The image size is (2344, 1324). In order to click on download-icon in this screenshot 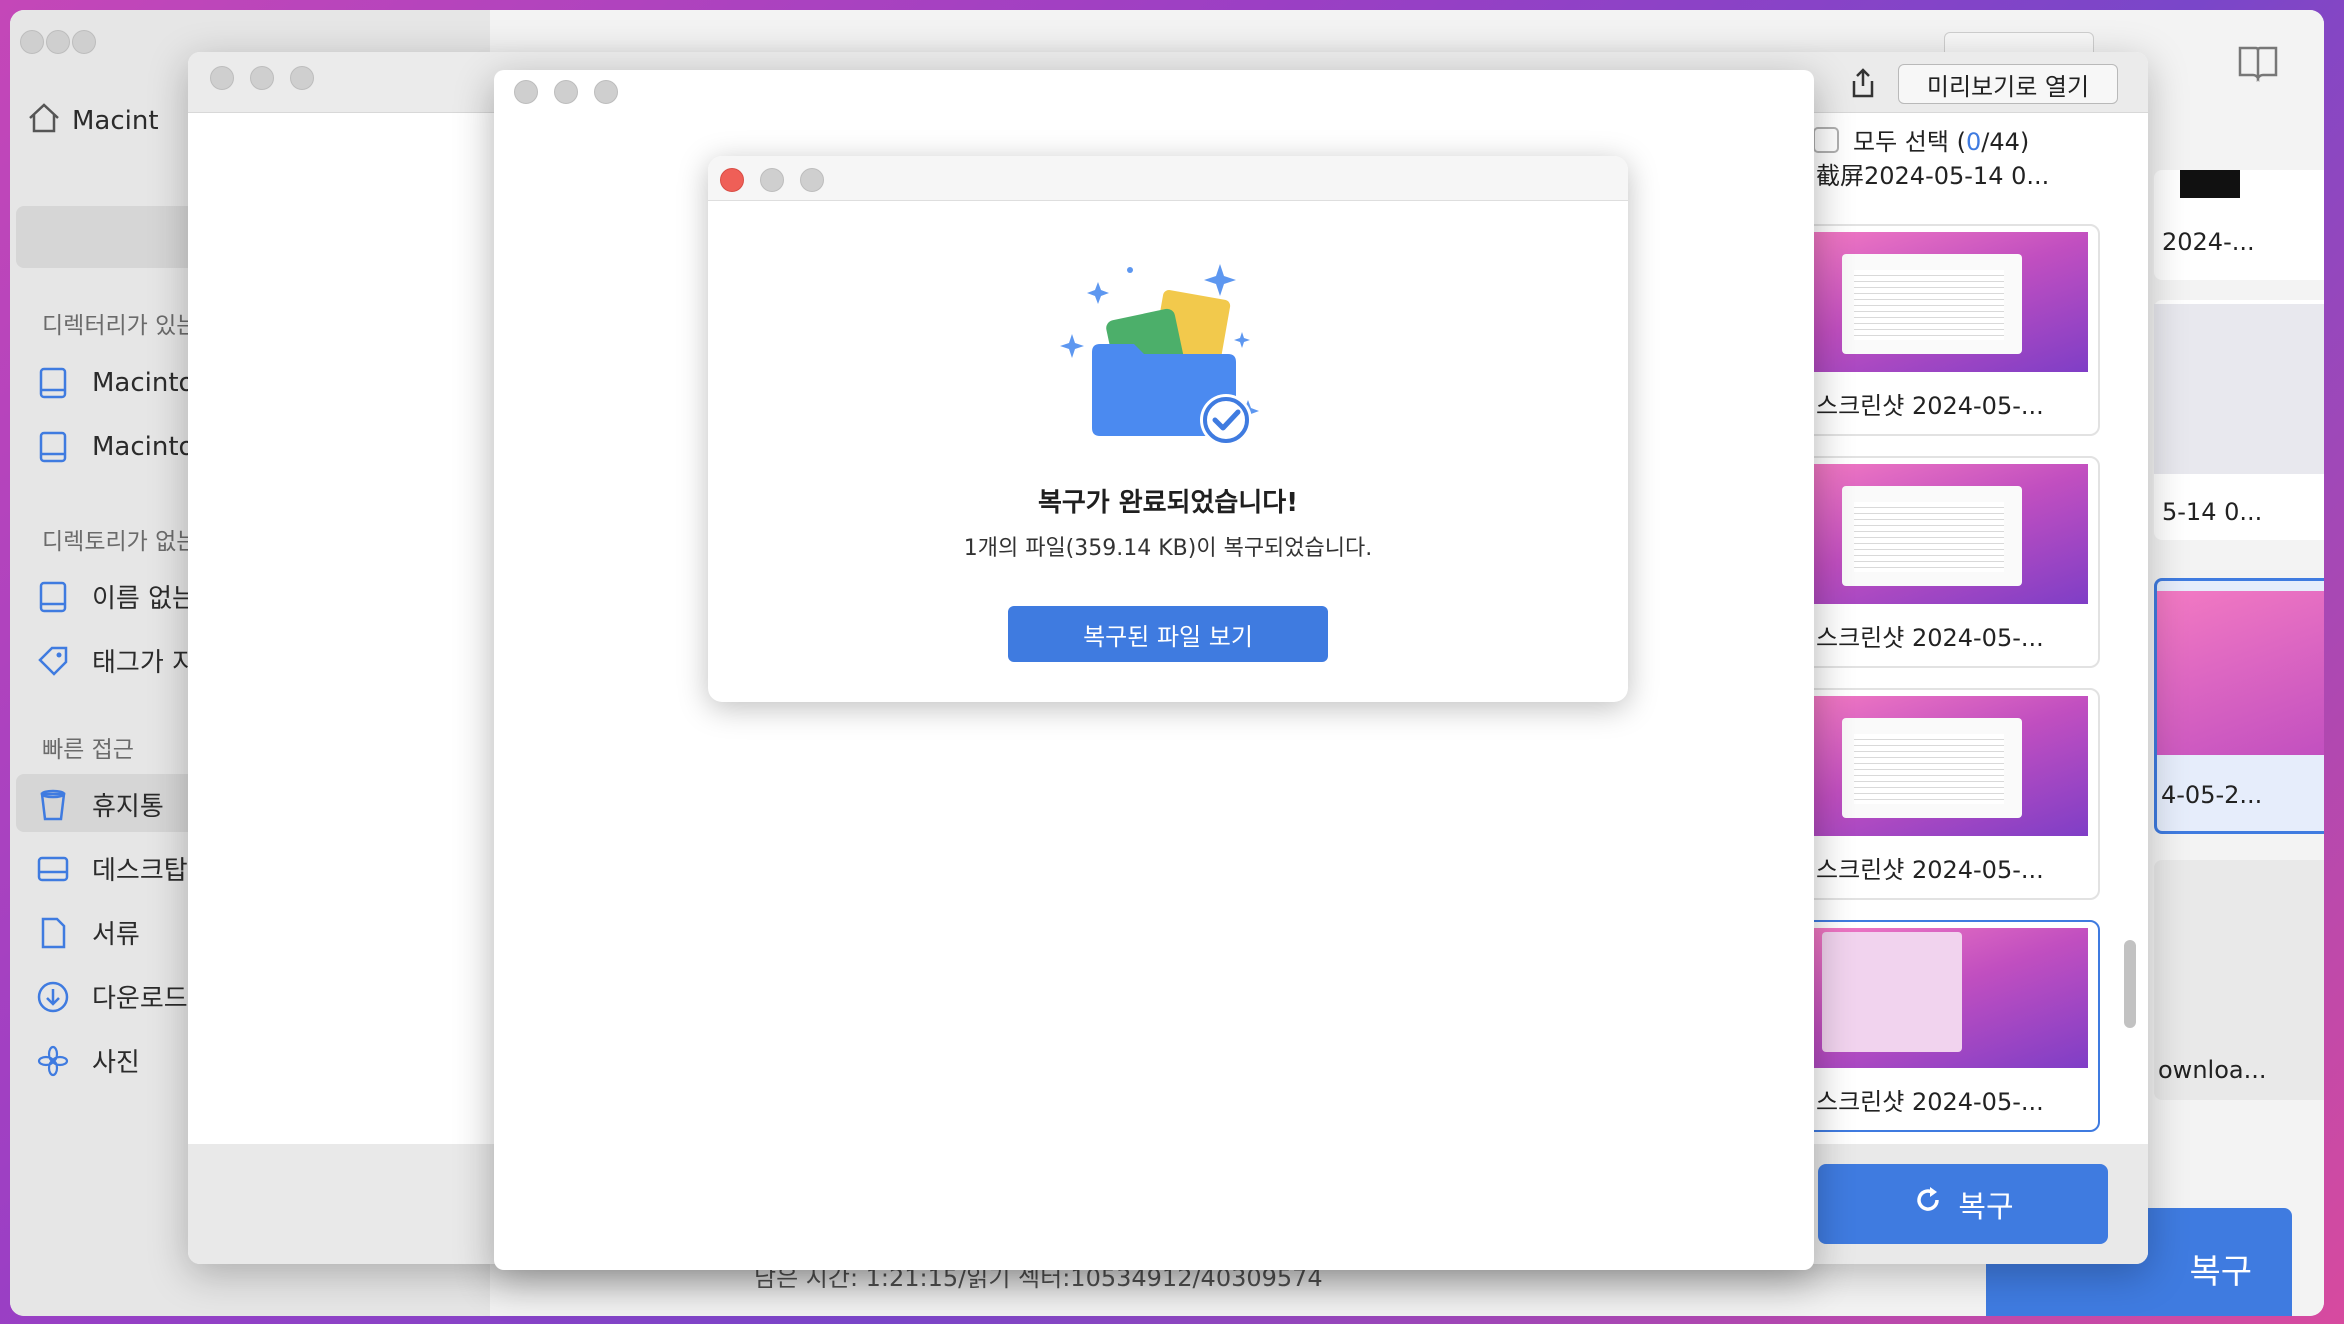, I will do `click(53, 997)`.